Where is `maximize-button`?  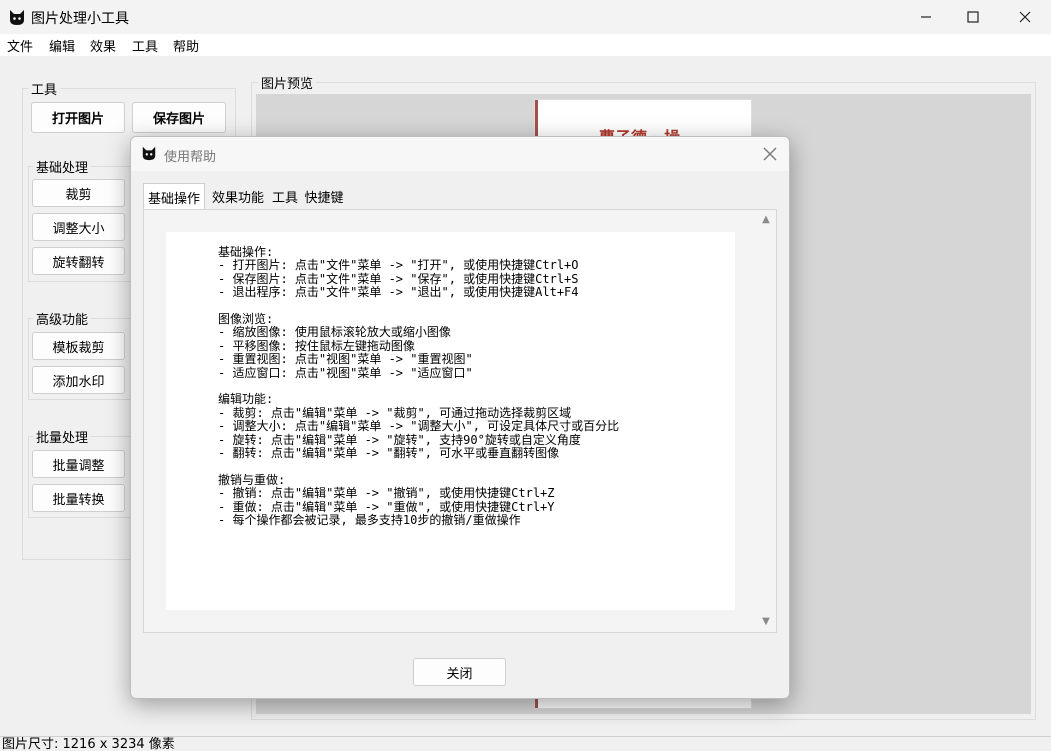 maximize-button is located at coordinates (973, 17).